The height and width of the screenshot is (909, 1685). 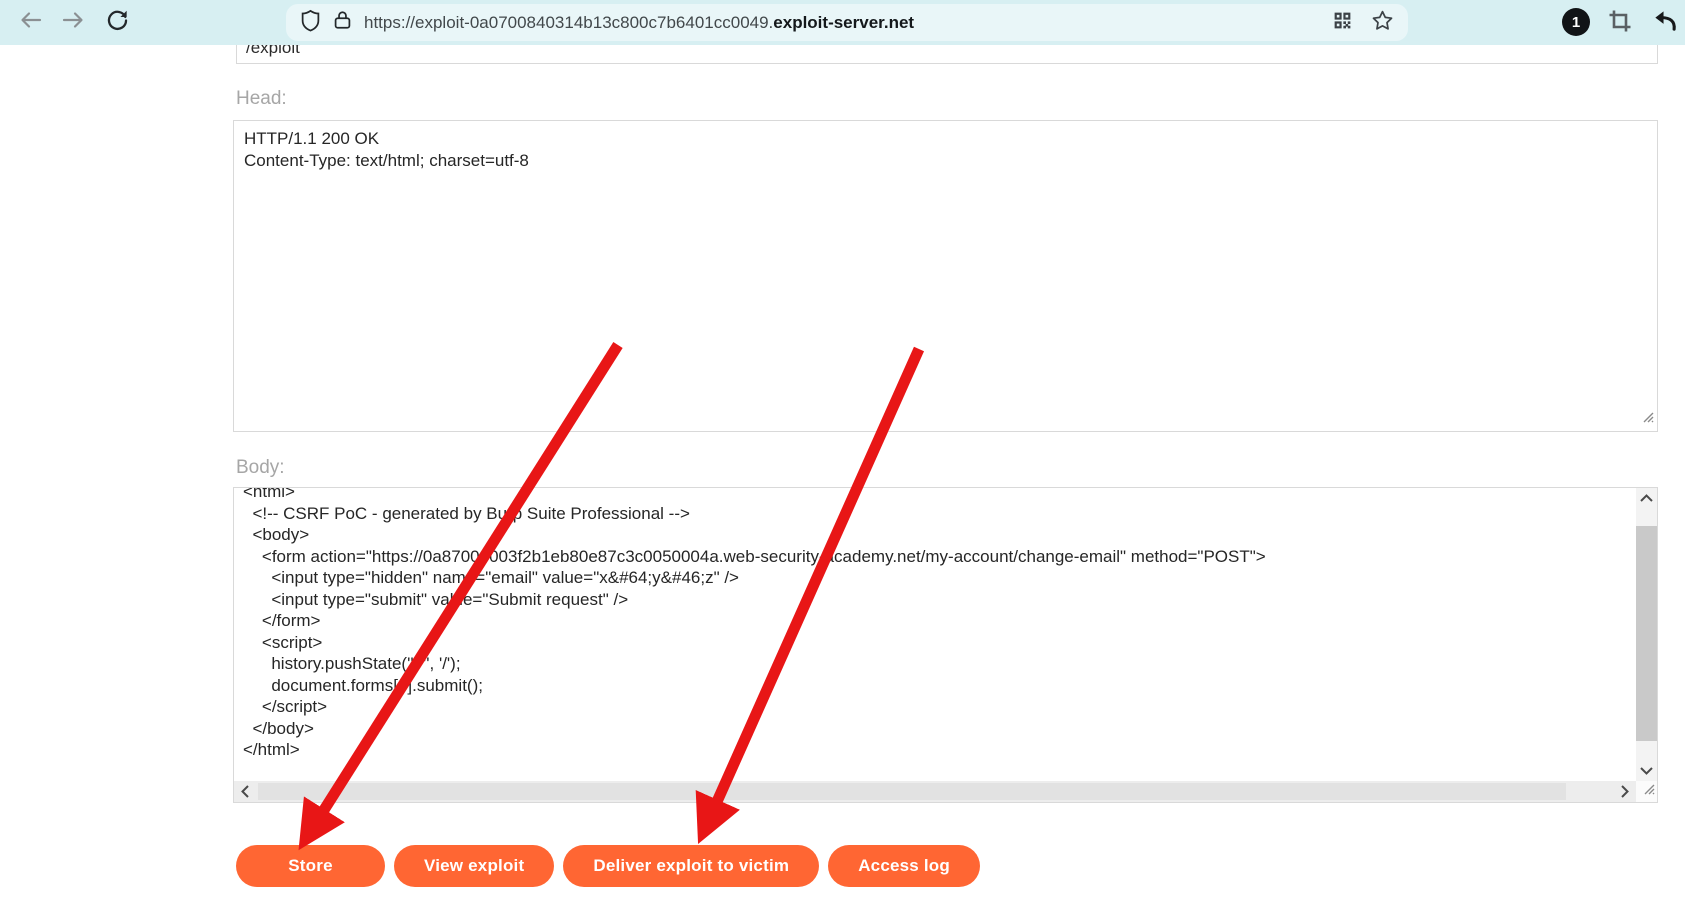 I want to click on scroll-down-icon, so click(x=1646, y=771).